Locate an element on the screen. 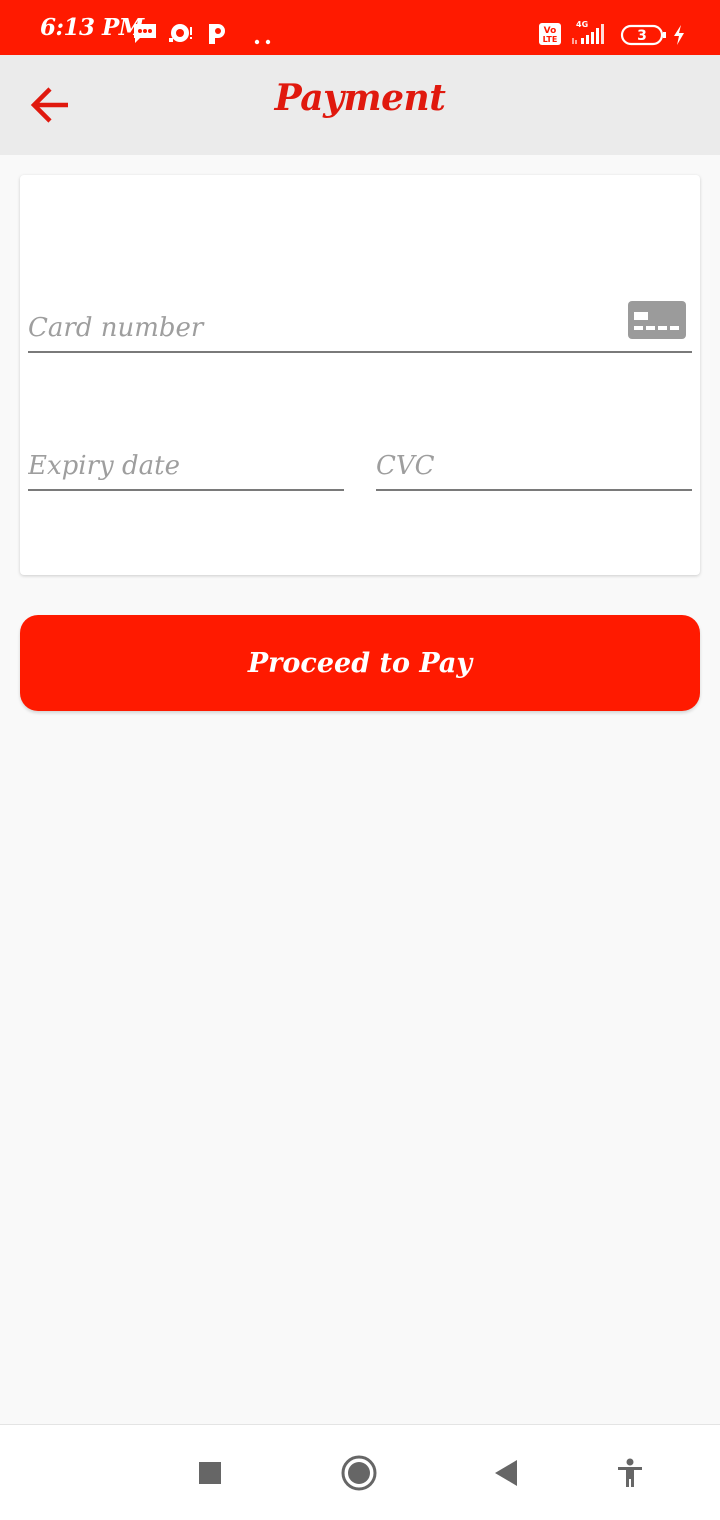 The image size is (720, 1520). expiry-date-input is located at coordinates (186, 466).